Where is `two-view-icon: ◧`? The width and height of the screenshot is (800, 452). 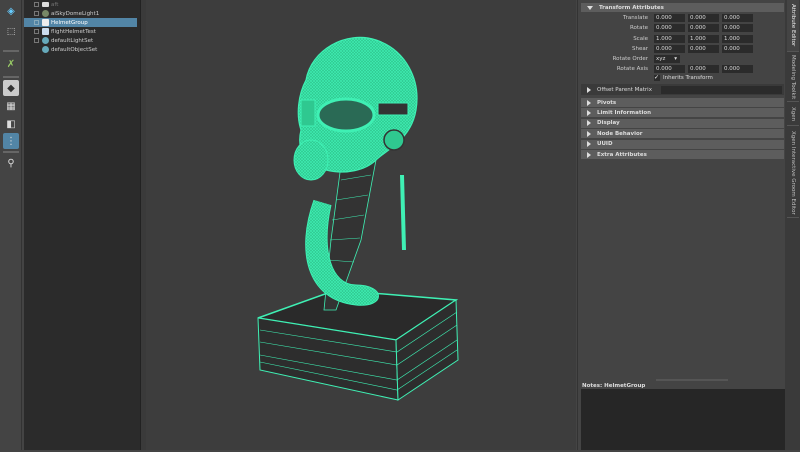 two-view-icon: ◧ is located at coordinates (11, 124).